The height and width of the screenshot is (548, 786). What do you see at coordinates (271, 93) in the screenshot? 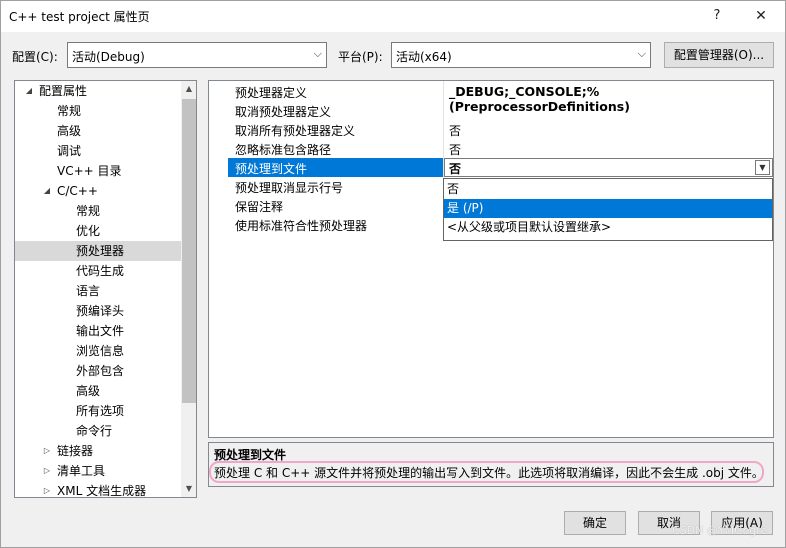
I see `property-name: 预处理器定义` at bounding box center [271, 93].